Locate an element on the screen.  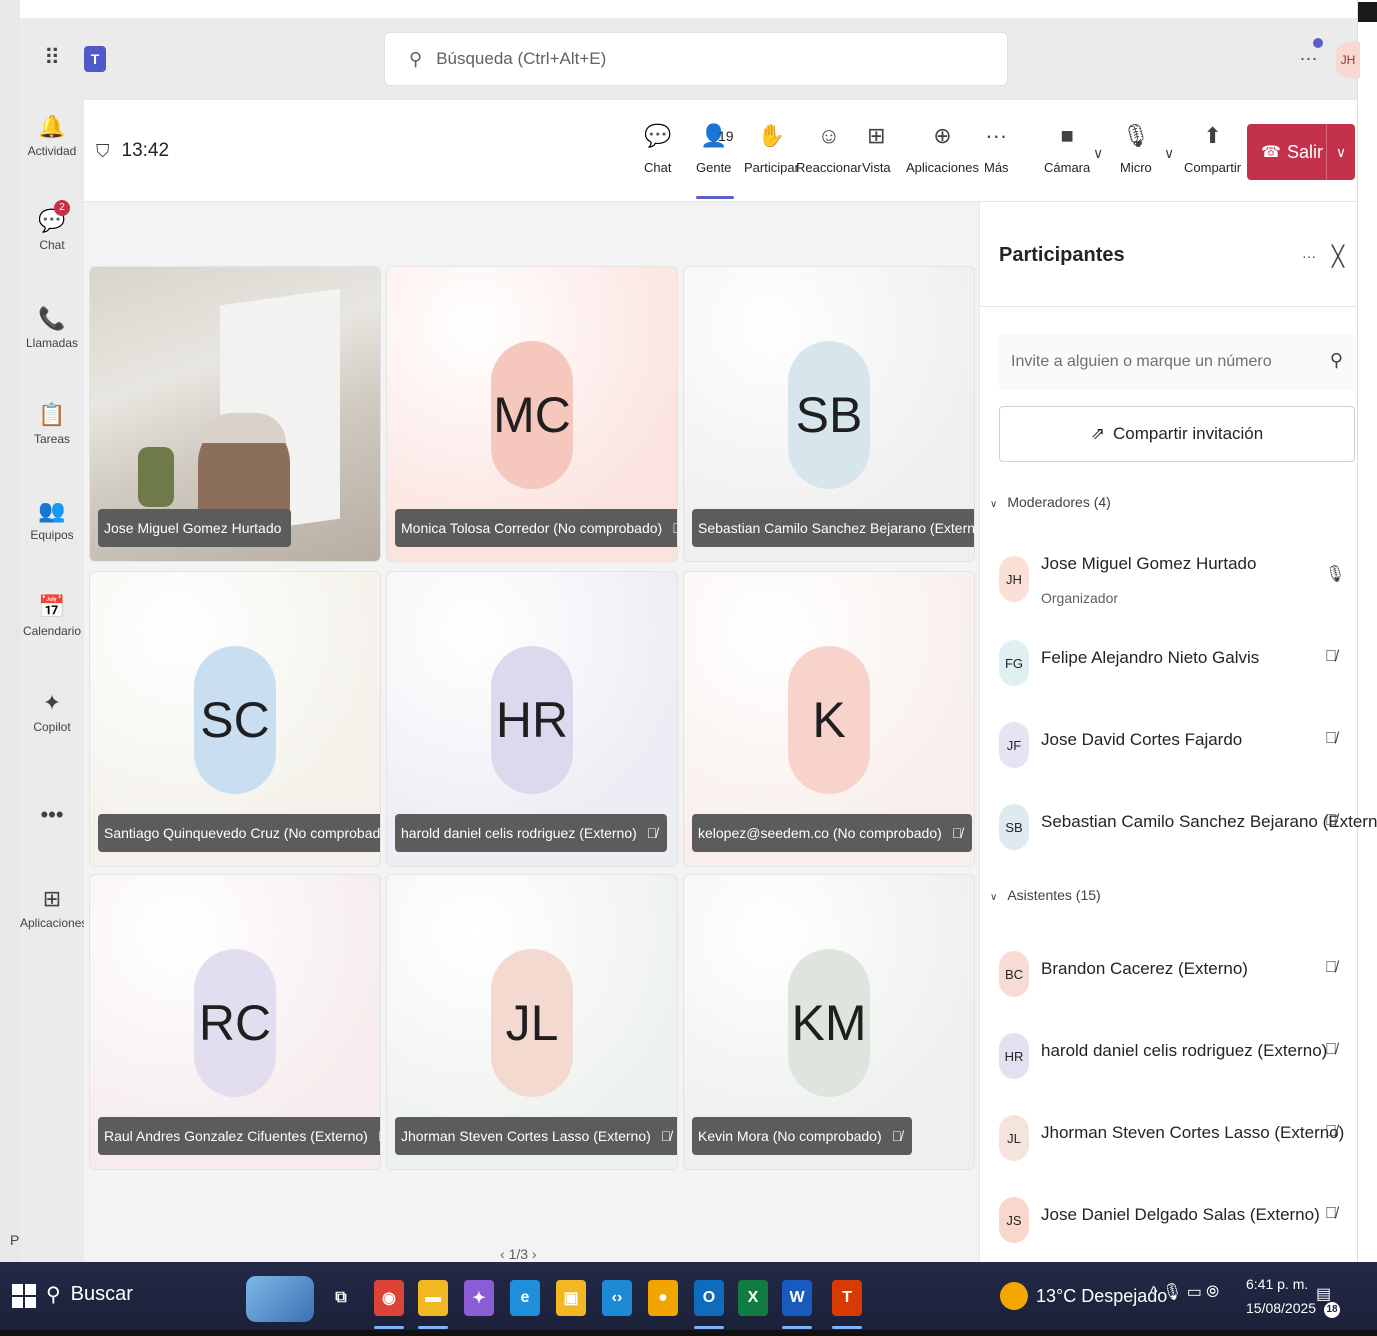
people-button: 👤 19 Gente is located at coordinates (715, 146).